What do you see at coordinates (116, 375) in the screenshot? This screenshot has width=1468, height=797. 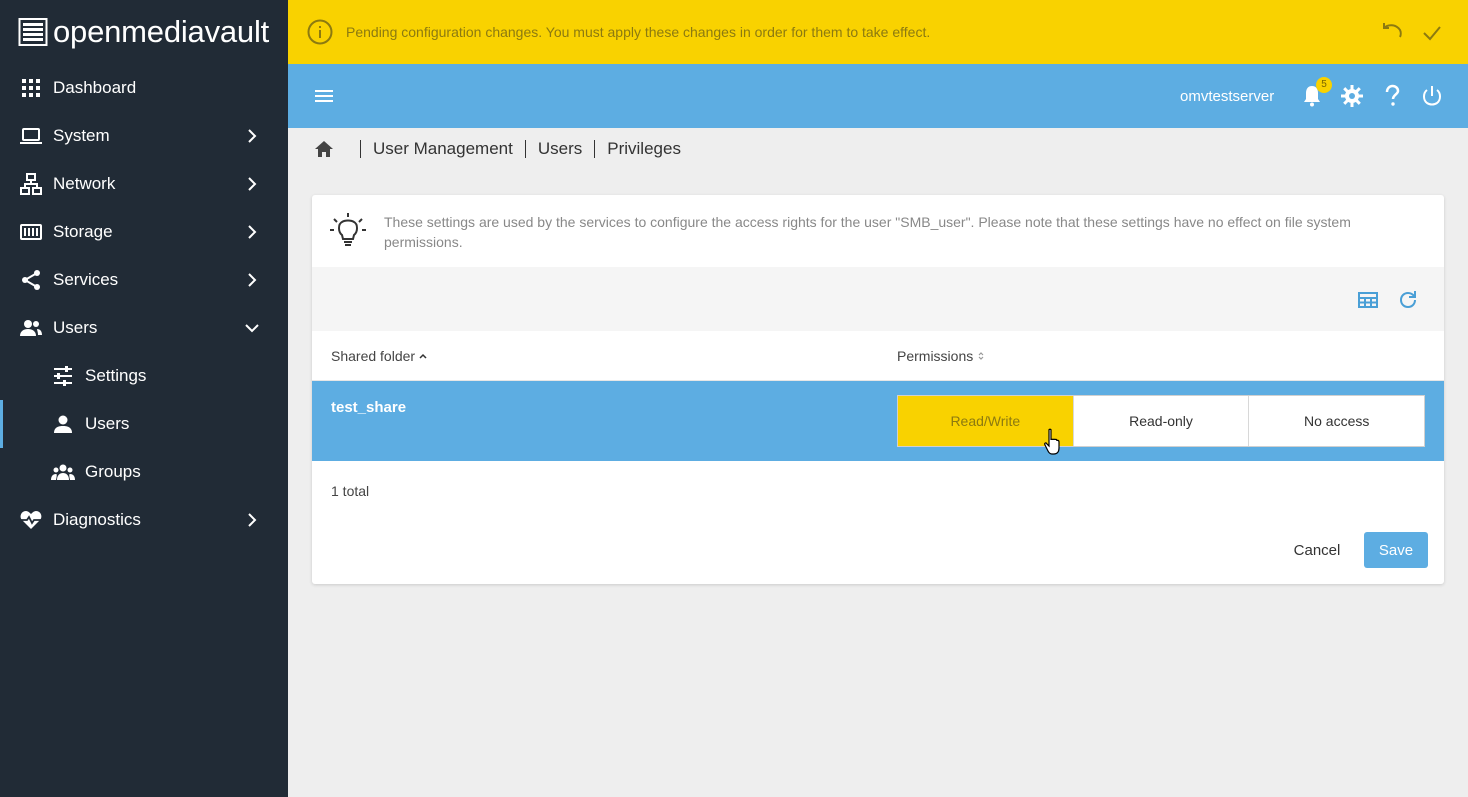 I see `sidebar-item-label: Settings` at bounding box center [116, 375].